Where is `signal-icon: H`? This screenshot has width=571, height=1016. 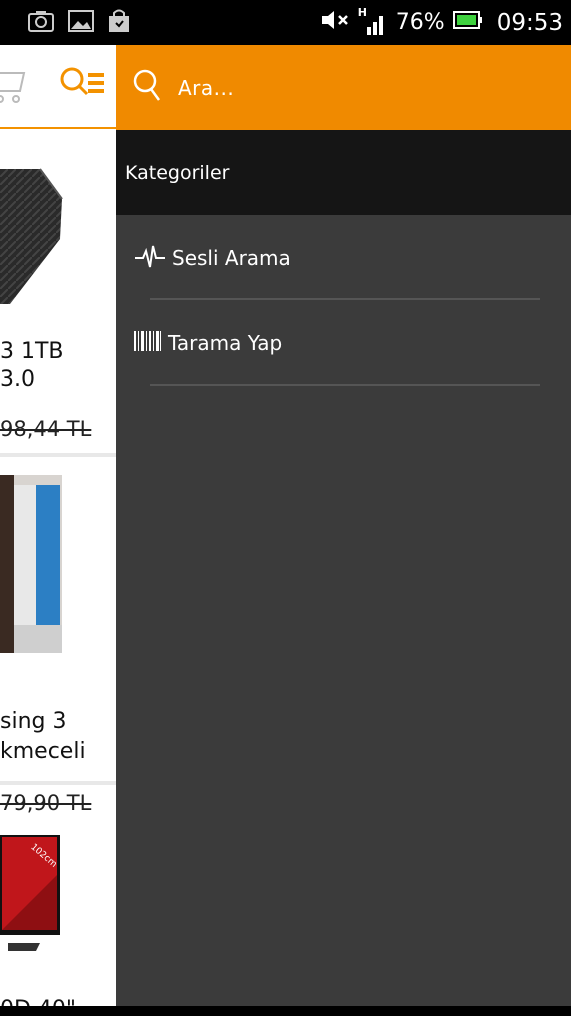 signal-icon: H is located at coordinates (373, 21).